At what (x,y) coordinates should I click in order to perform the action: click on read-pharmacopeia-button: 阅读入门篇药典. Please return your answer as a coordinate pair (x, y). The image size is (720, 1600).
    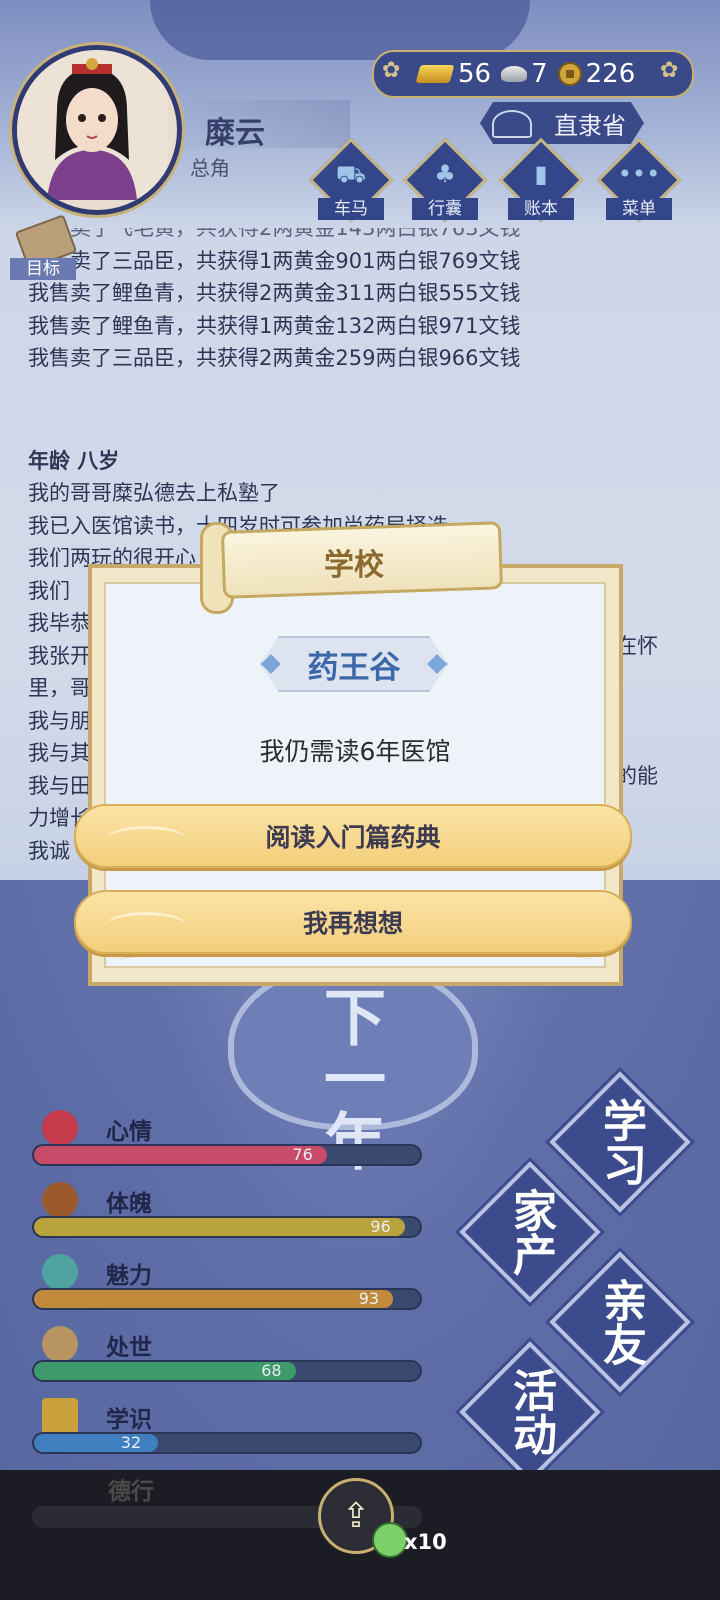
    Looking at the image, I should click on (353, 836).